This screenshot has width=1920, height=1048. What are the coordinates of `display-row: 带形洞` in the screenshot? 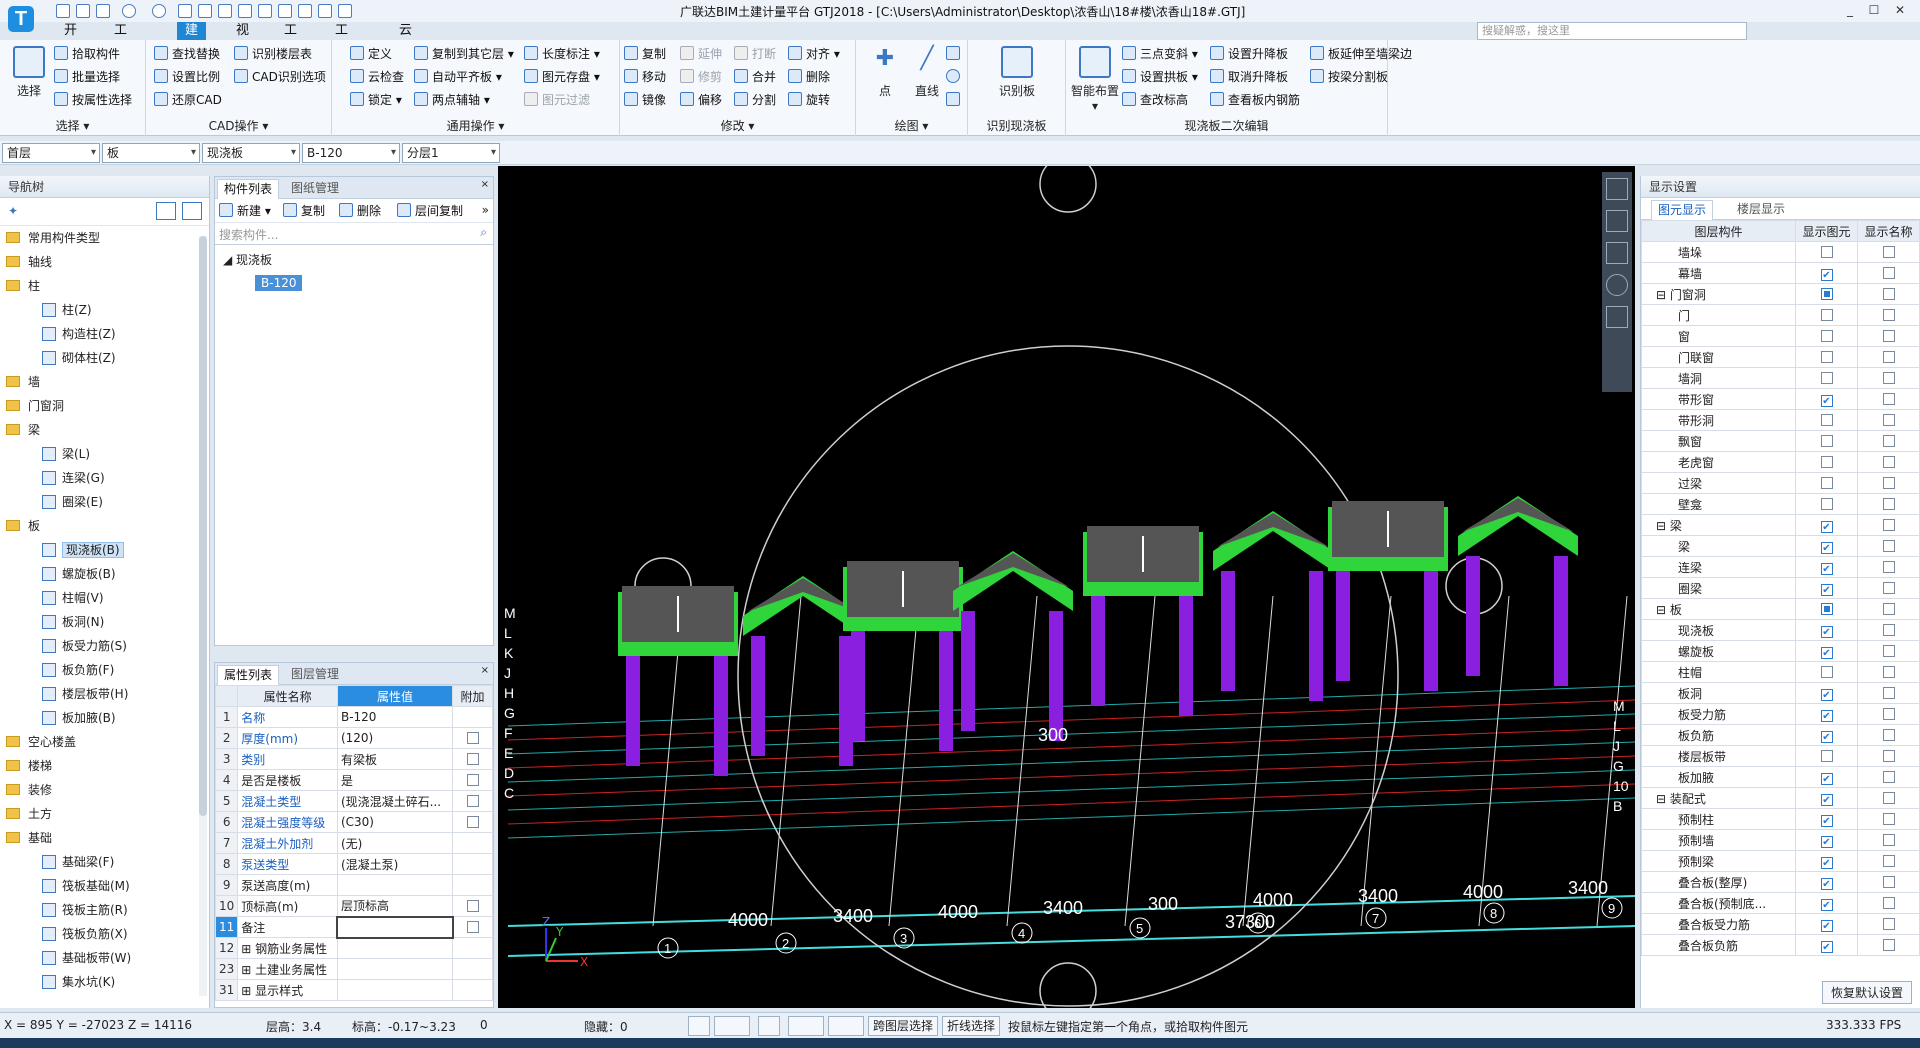 It's located at (1780, 420).